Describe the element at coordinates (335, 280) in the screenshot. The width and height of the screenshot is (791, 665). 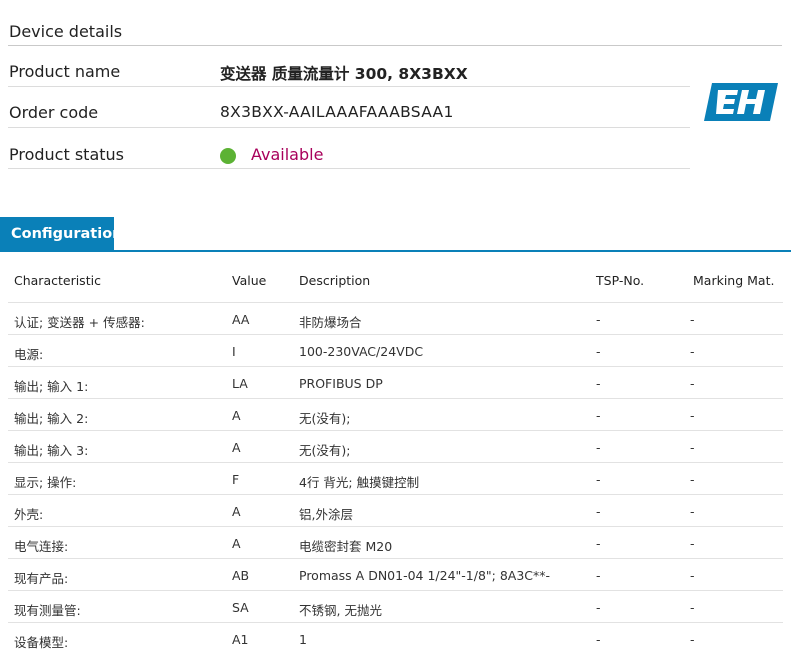
I see `column-header-description: Description` at that location.